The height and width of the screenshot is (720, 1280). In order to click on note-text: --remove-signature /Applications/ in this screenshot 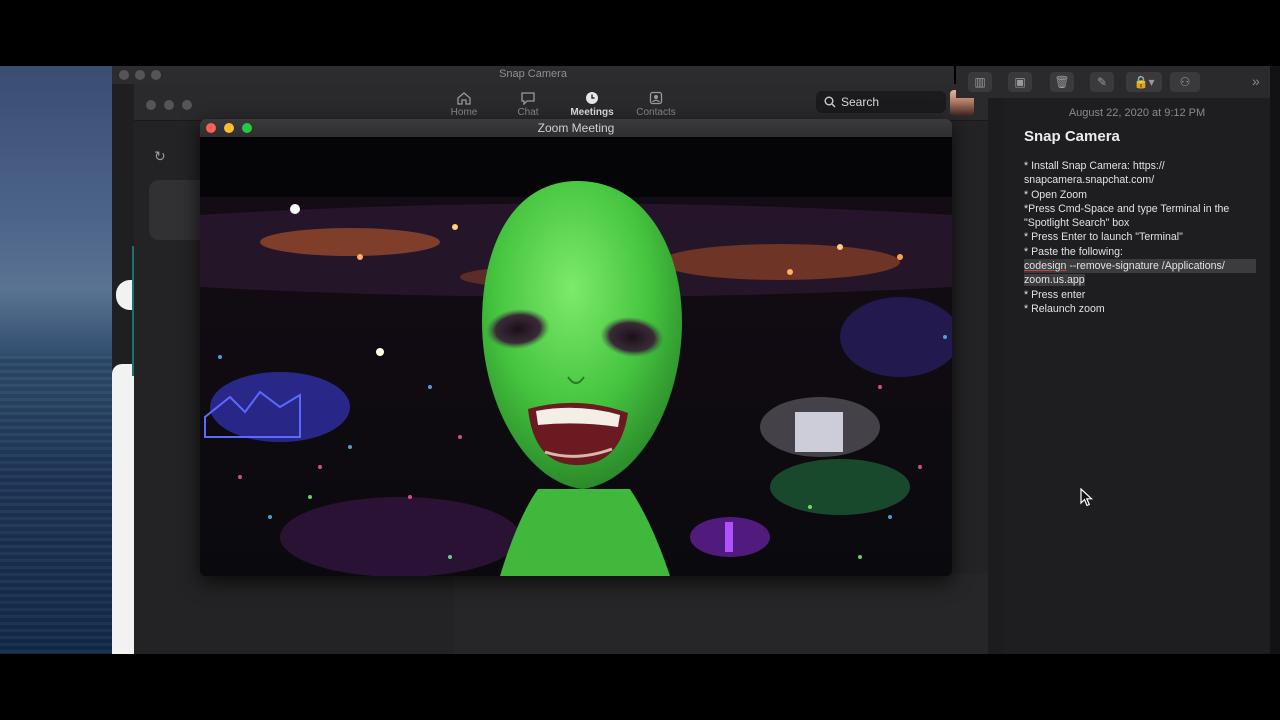, I will do `click(1145, 266)`.